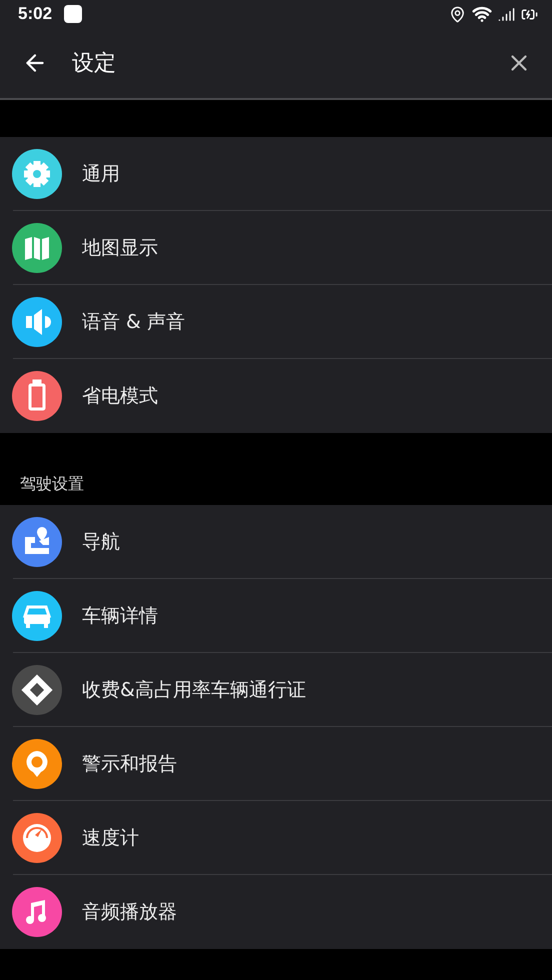 This screenshot has height=980, width=552. Describe the element at coordinates (276, 174) in the screenshot. I see `settings-item: 通用` at that location.